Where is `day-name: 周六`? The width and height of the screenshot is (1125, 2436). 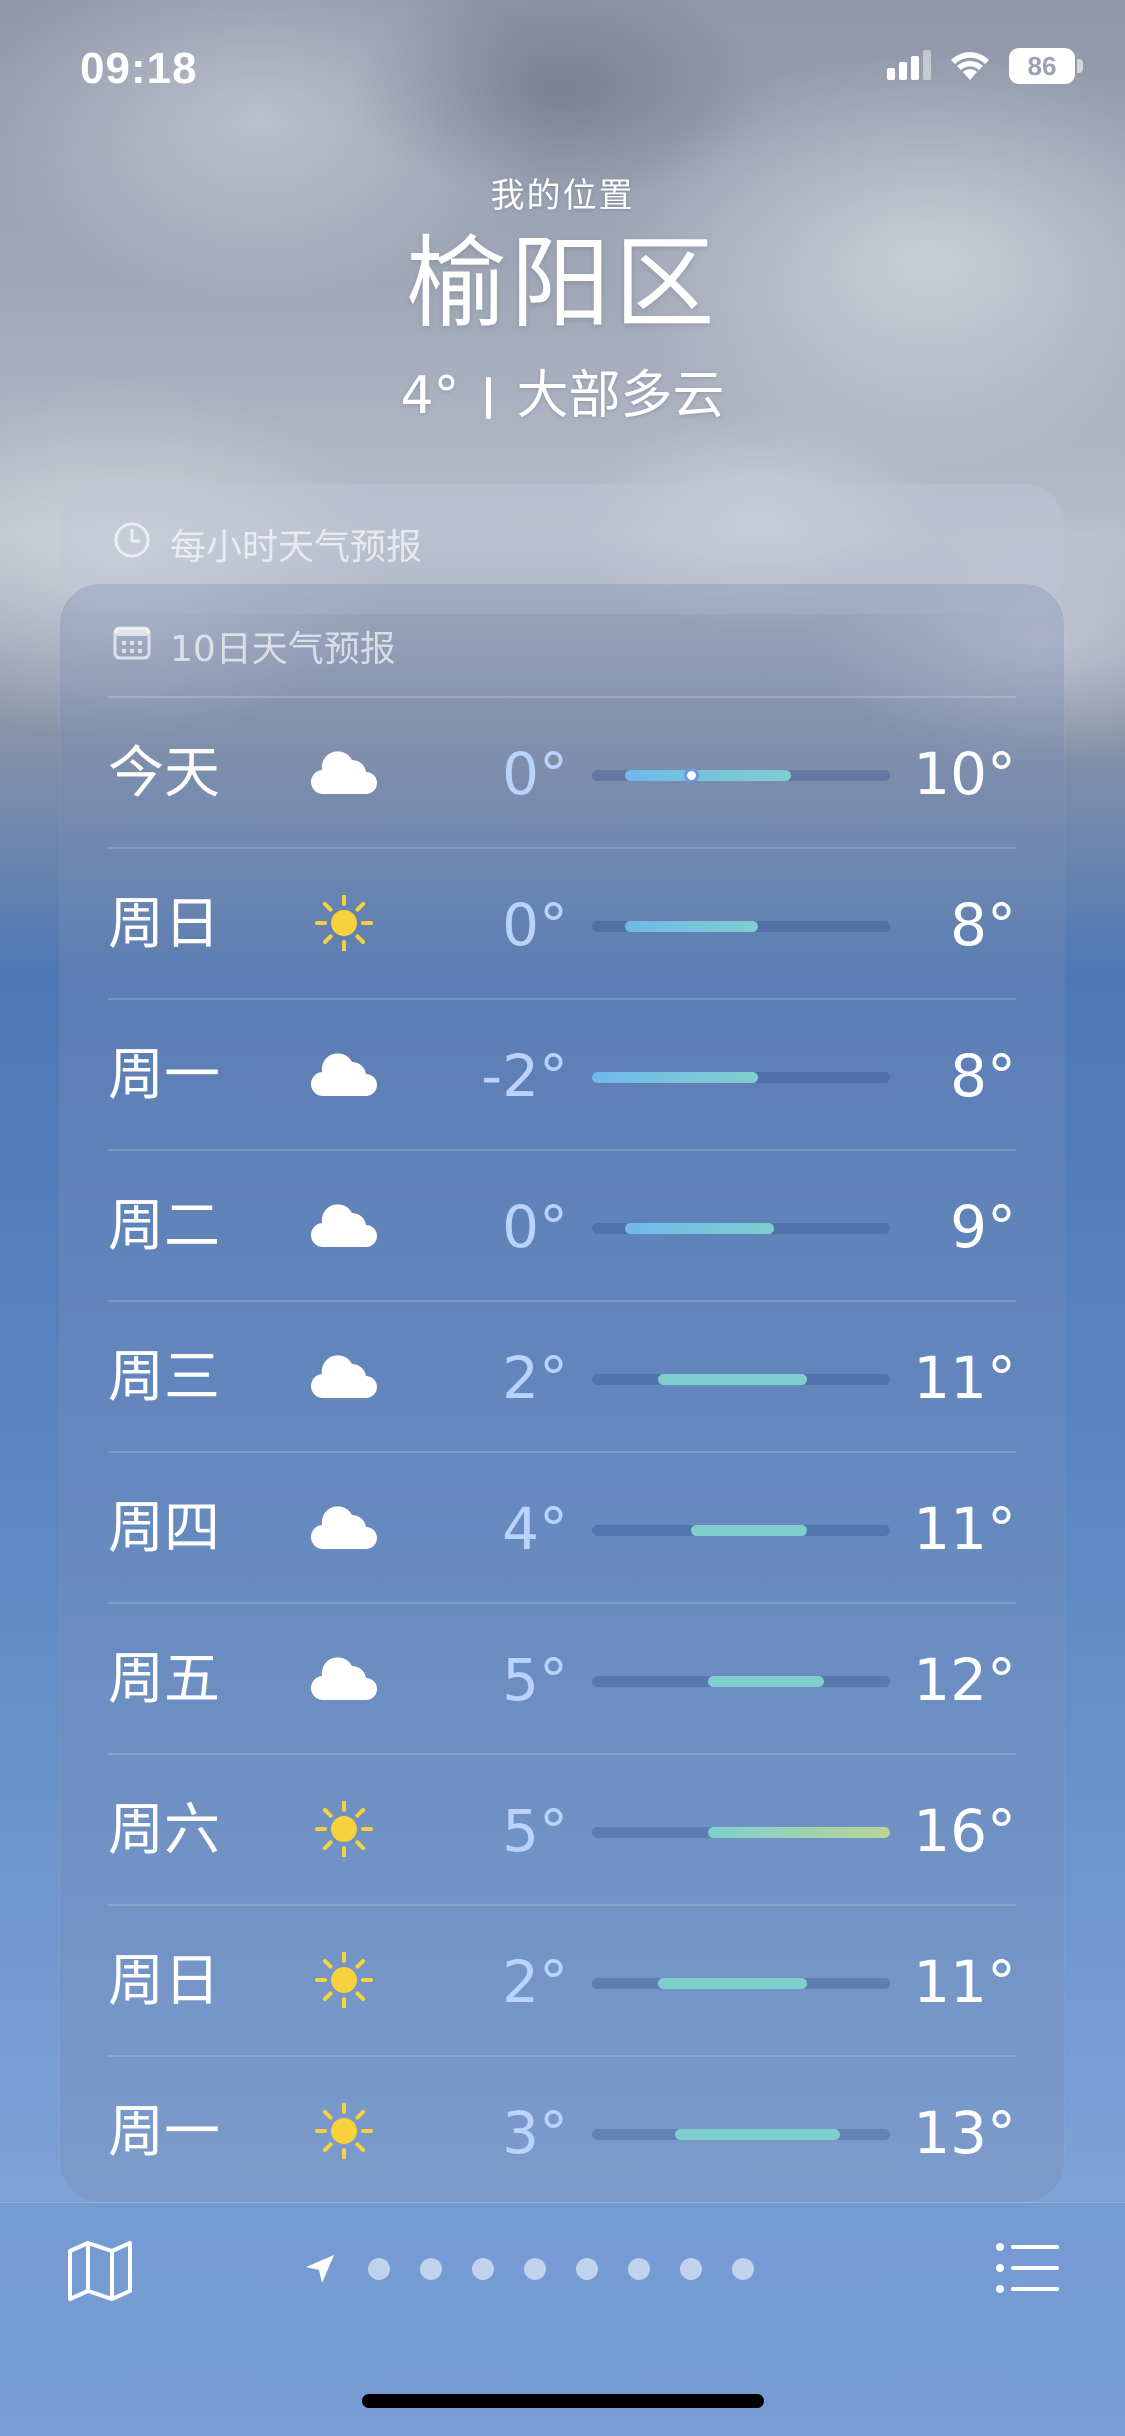
day-name: 周六 is located at coordinates (164, 1830).